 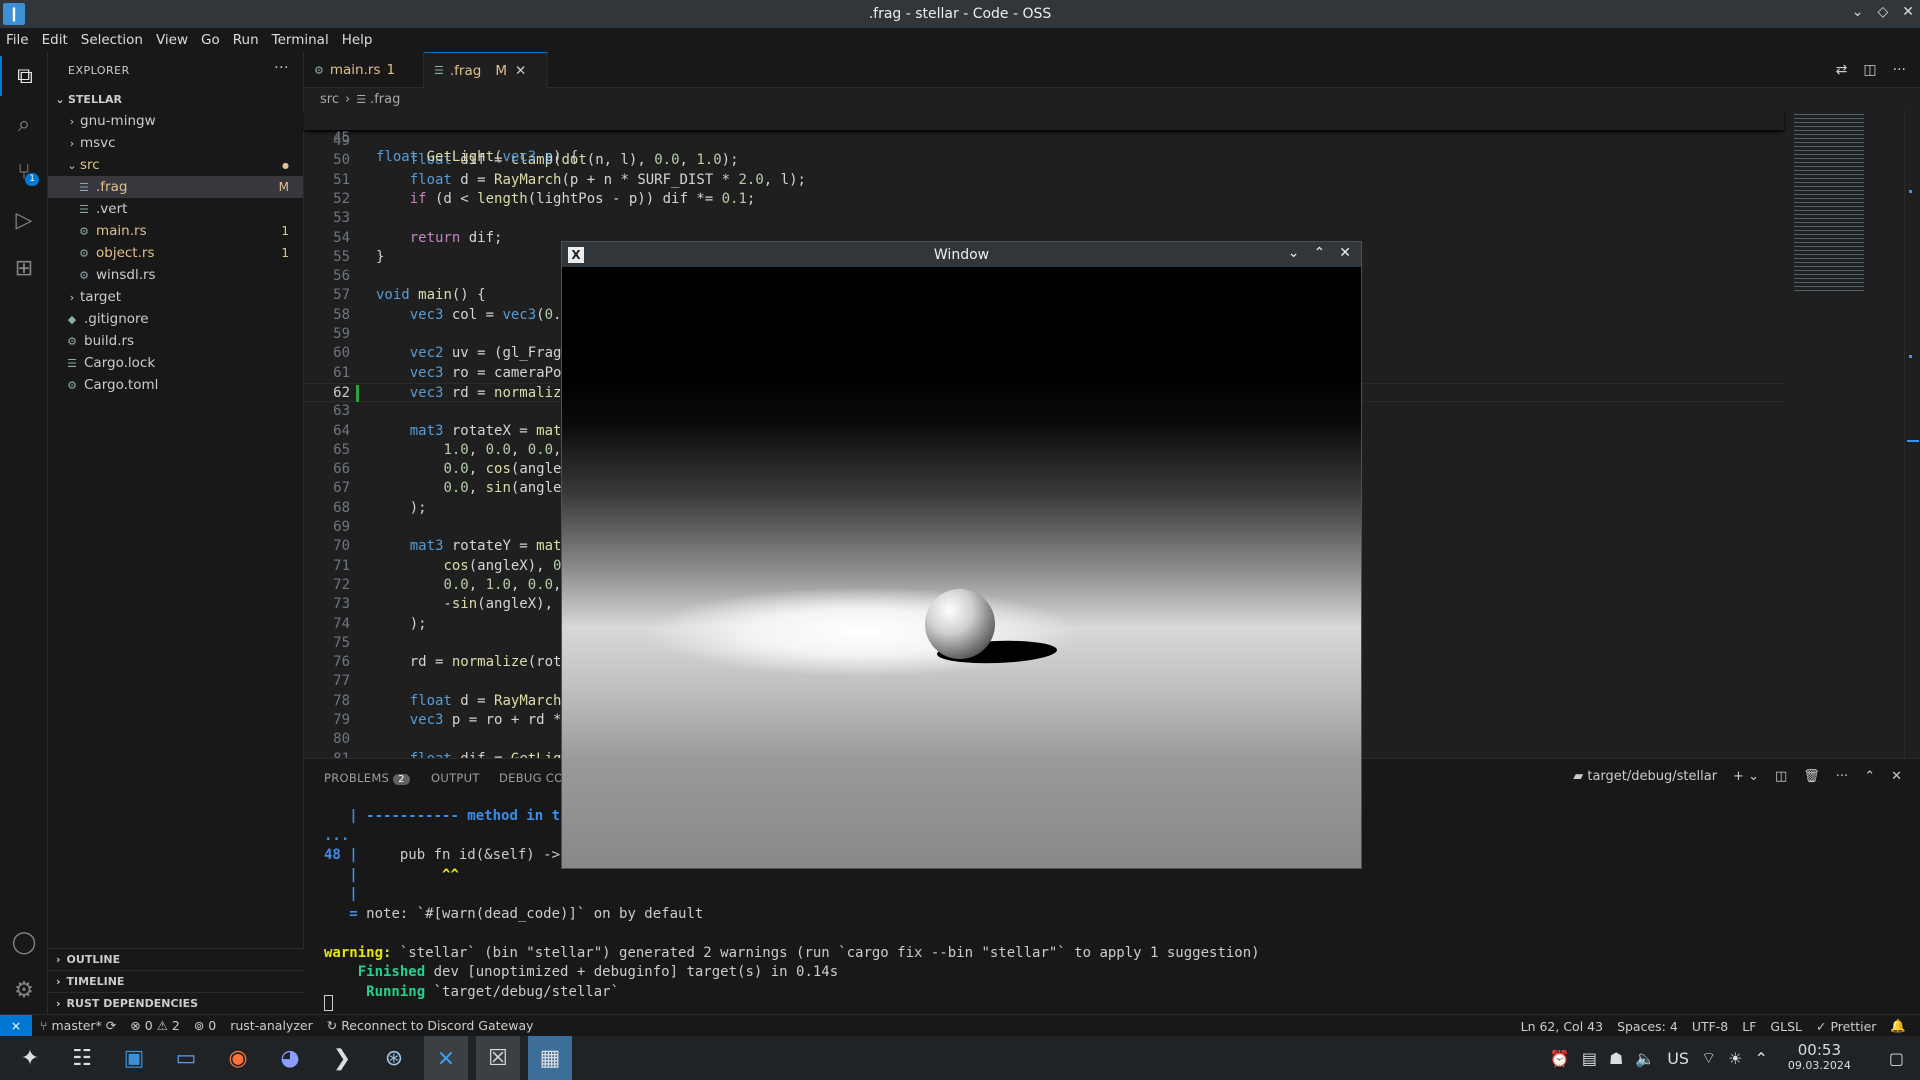 I want to click on new-terminal-icon: + ⌄, so click(x=1746, y=776).